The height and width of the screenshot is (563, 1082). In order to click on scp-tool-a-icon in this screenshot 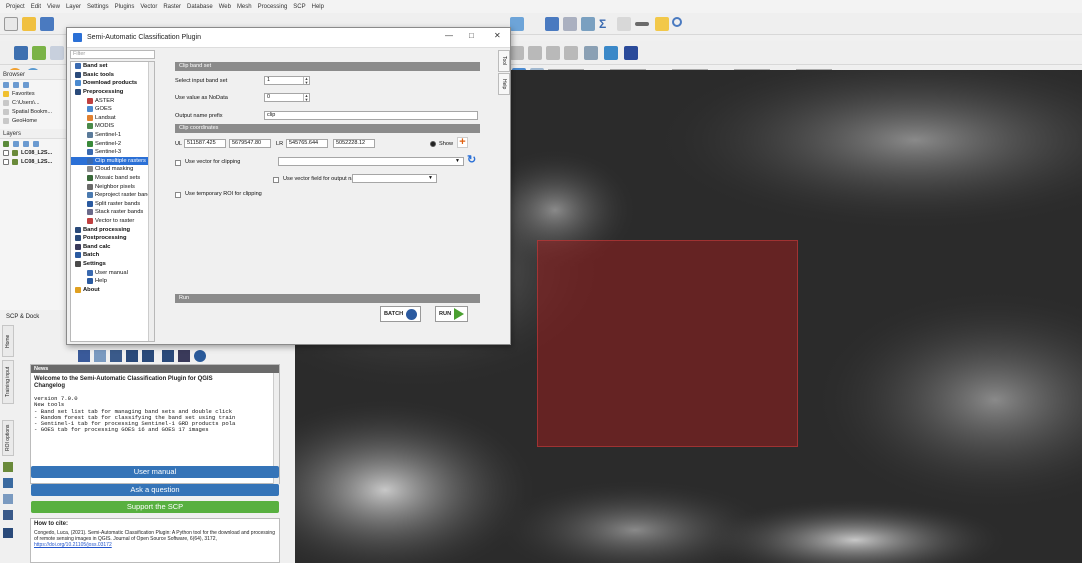, I will do `click(517, 53)`.